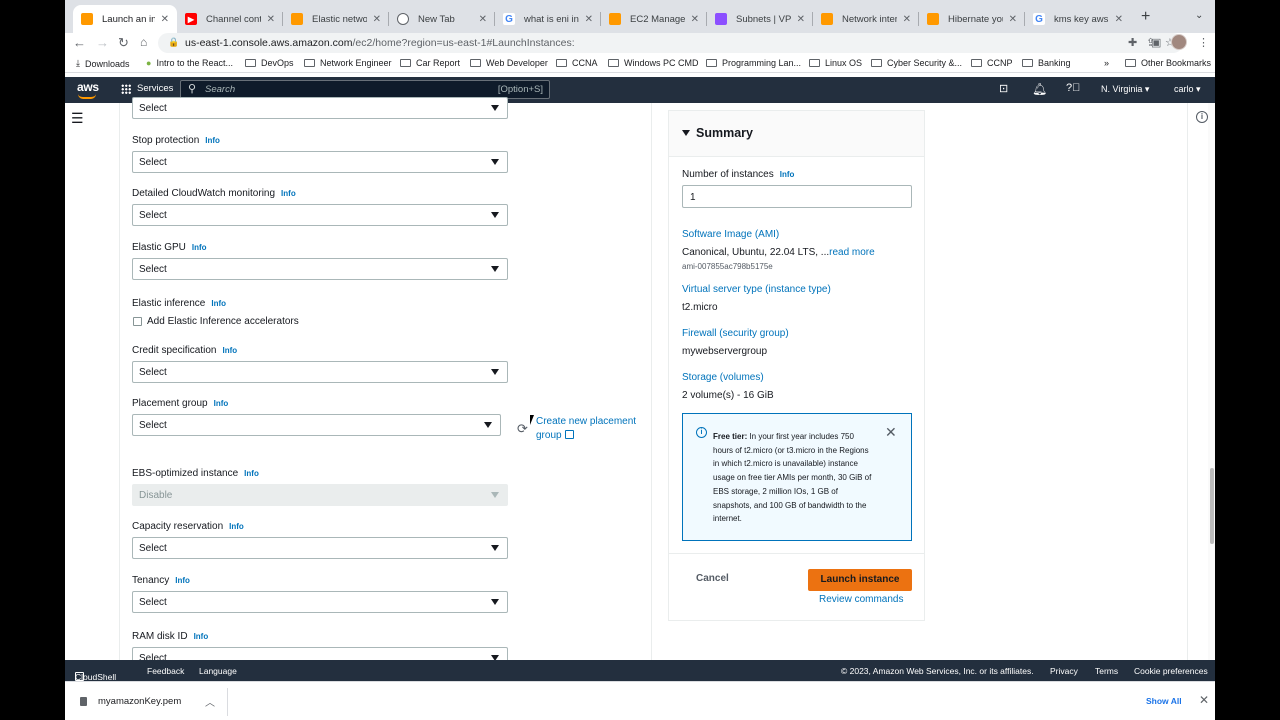 The width and height of the screenshot is (1280, 720). Describe the element at coordinates (730, 234) in the screenshot. I see `ami-link: Software Image (AMI)` at that location.